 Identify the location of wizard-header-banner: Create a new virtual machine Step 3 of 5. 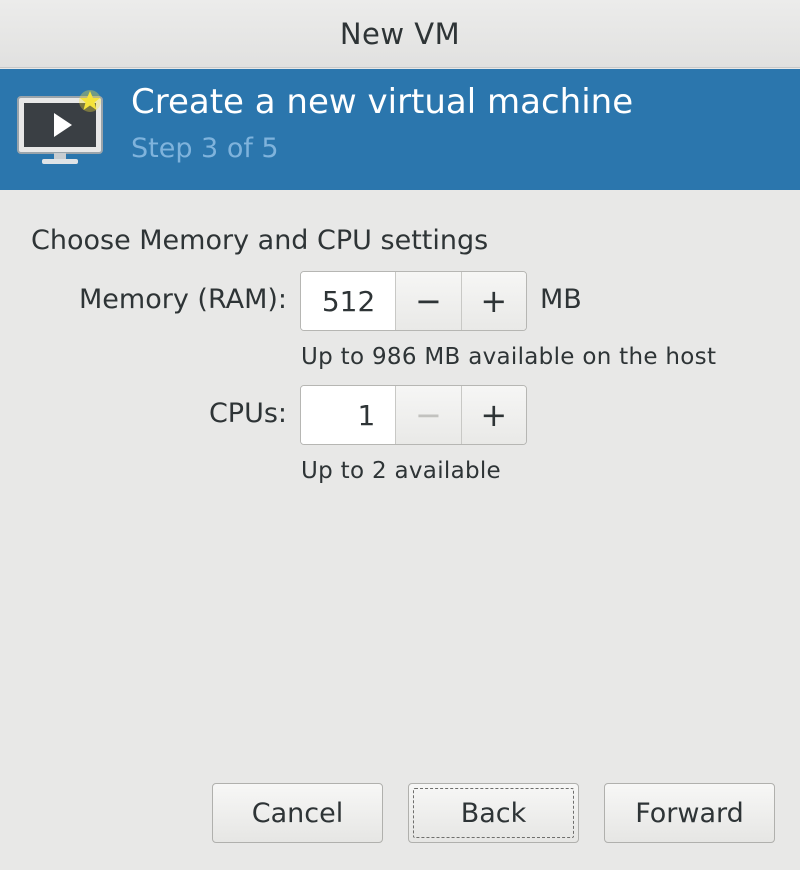
(400, 129).